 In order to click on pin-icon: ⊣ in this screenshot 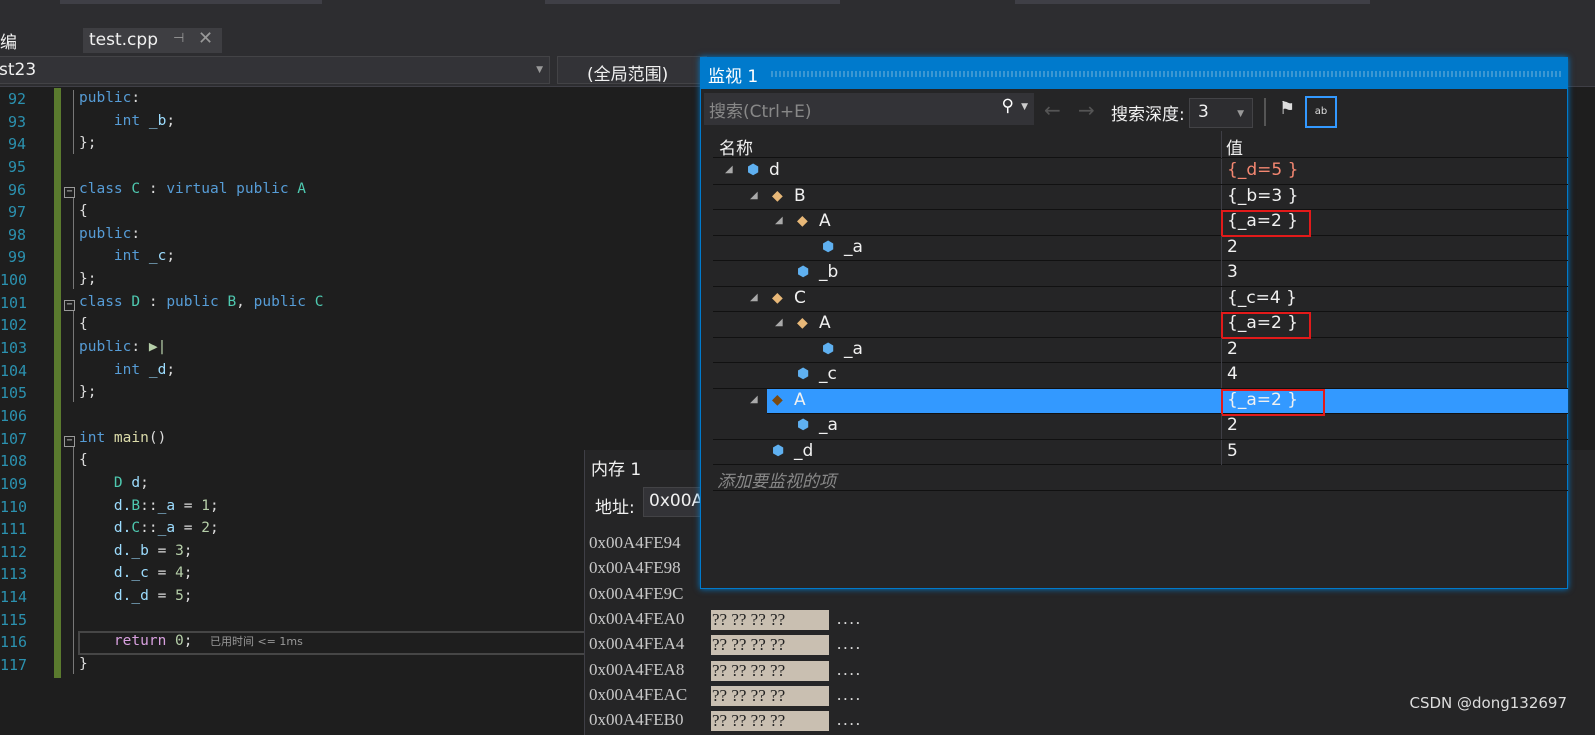, I will do `click(178, 38)`.